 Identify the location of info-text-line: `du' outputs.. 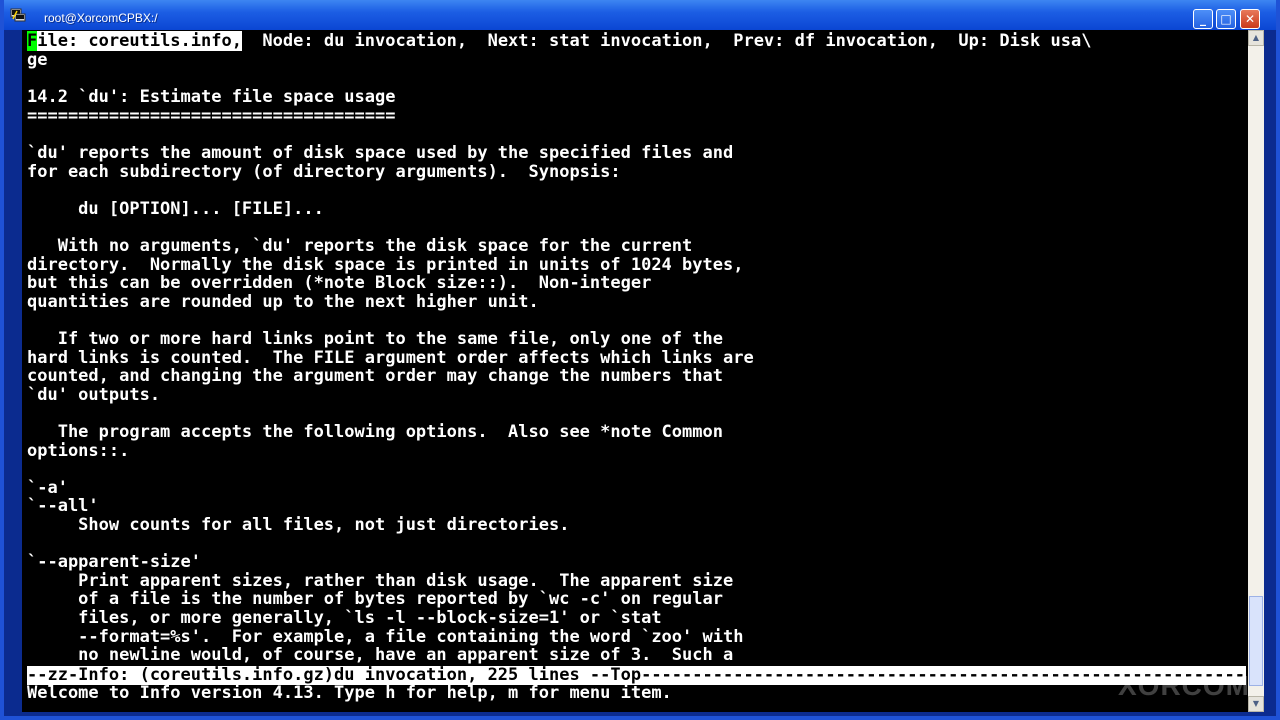
(94, 394).